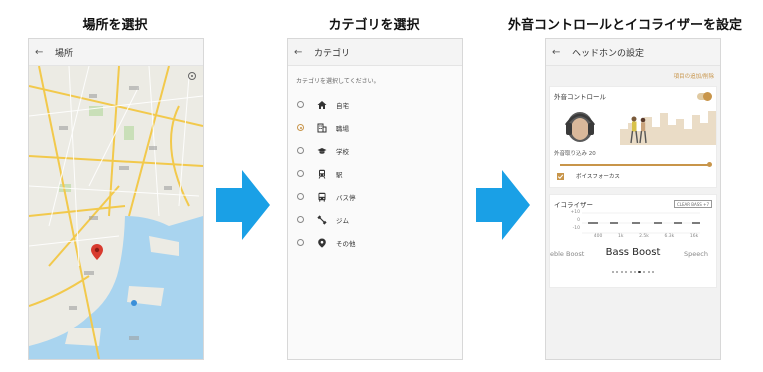 This screenshot has width=763, height=372. What do you see at coordinates (608, 53) in the screenshot?
I see `headphones-screen-title: ヘッドホンの設定` at bounding box center [608, 53].